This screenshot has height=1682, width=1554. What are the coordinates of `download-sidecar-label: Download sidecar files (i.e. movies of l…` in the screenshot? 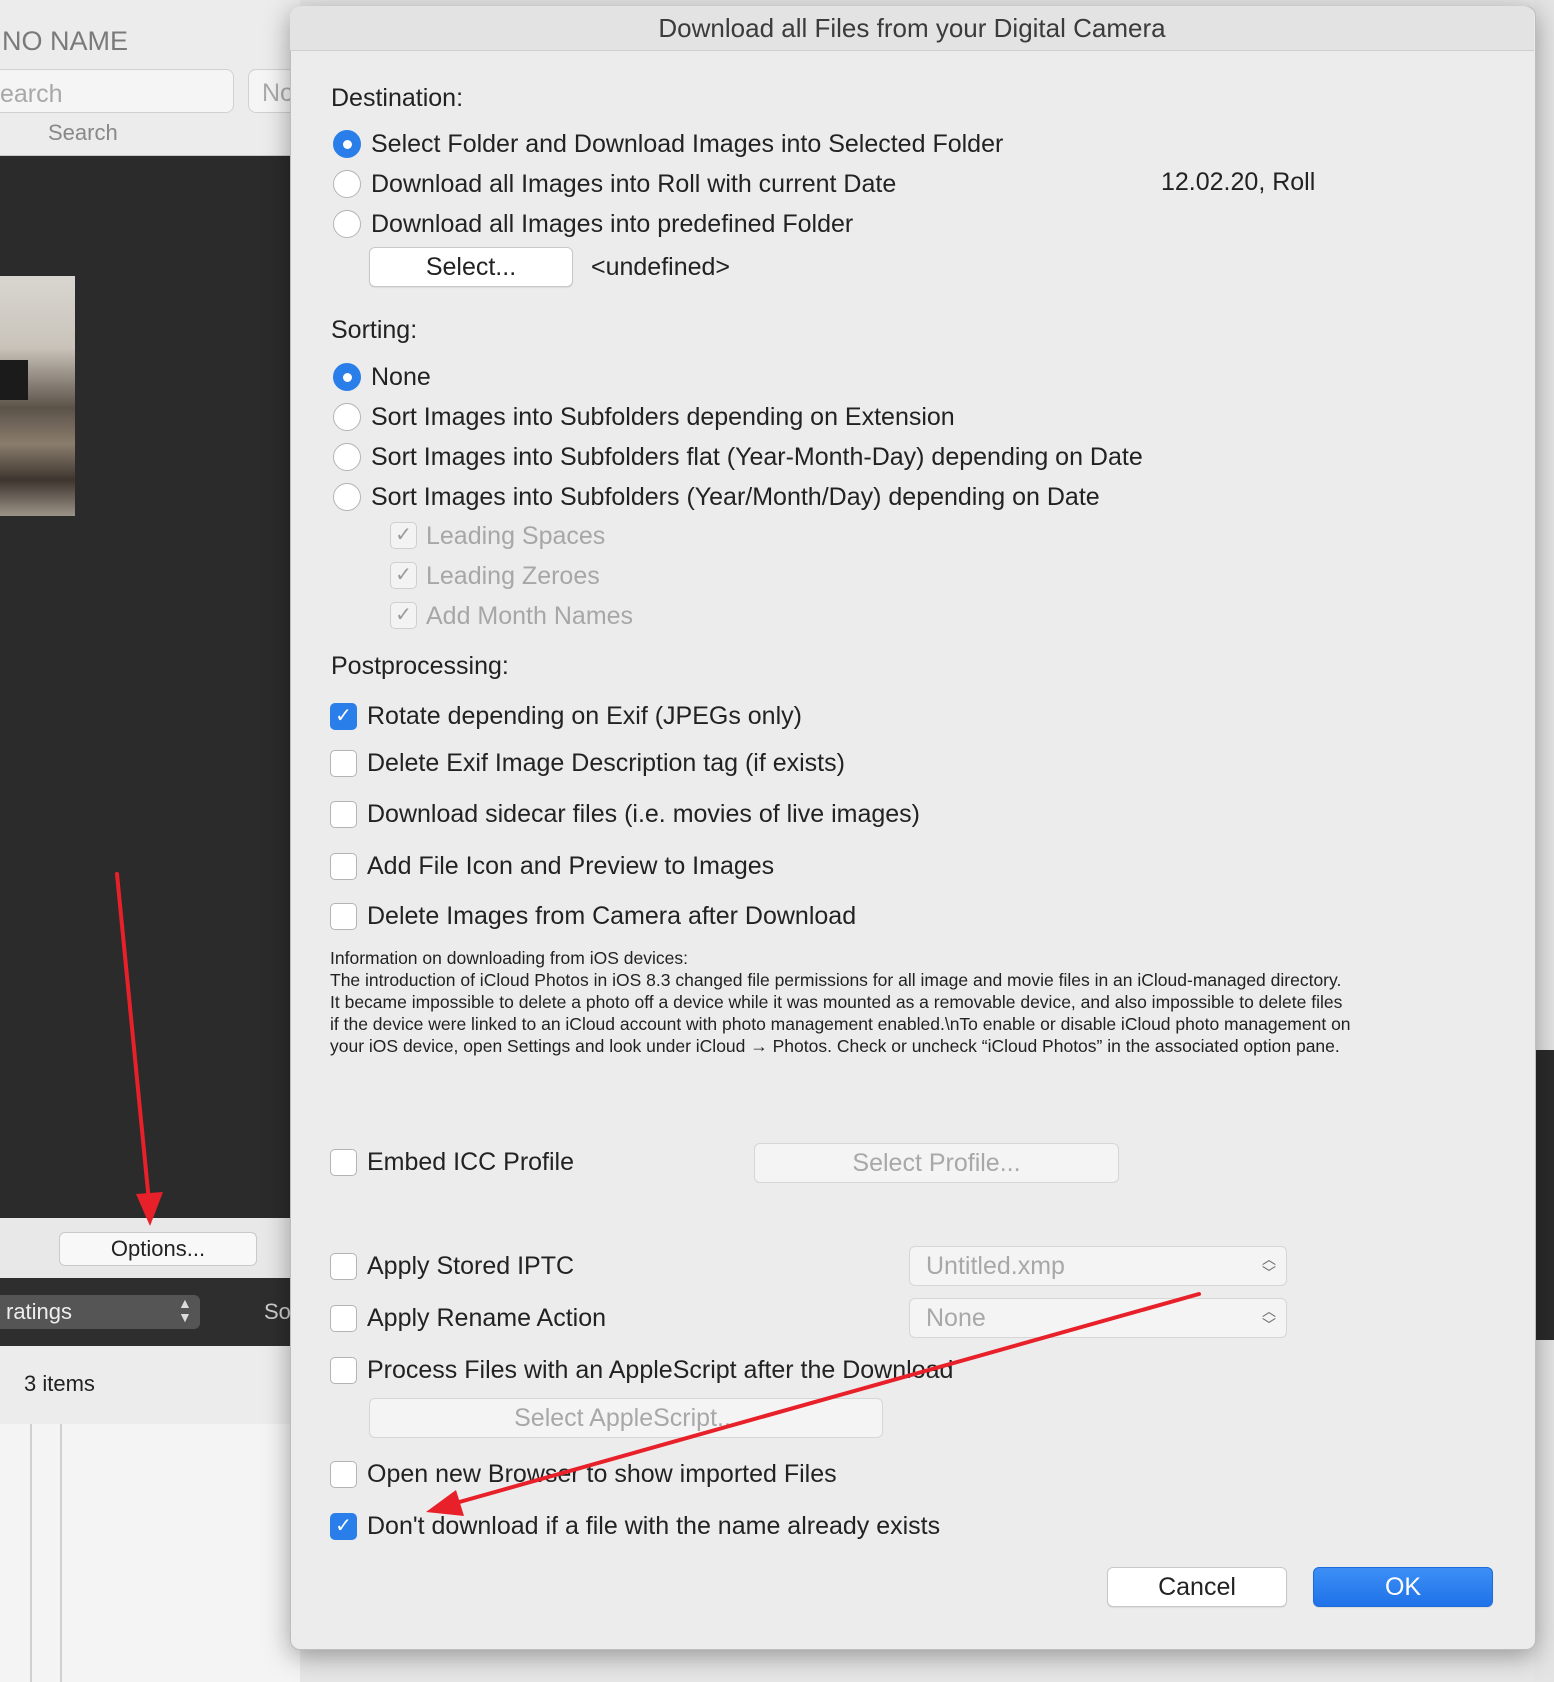 It's located at (643, 814).